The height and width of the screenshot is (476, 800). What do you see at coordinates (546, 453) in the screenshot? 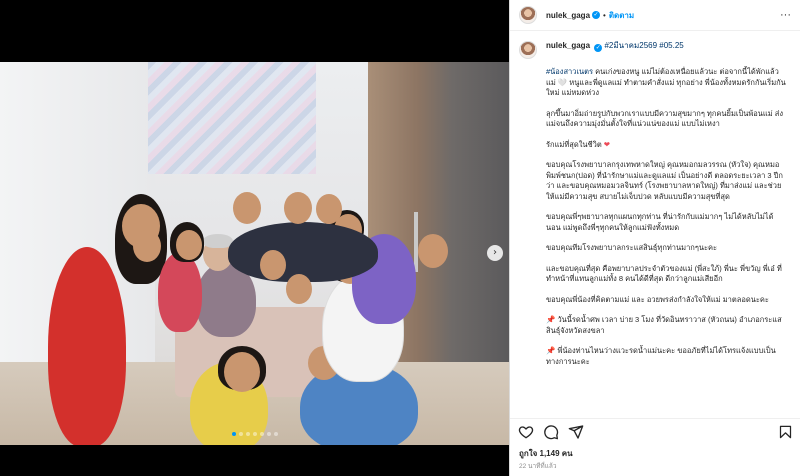
I see `likes-count: ถูกใจ 1,149 คน` at bounding box center [546, 453].